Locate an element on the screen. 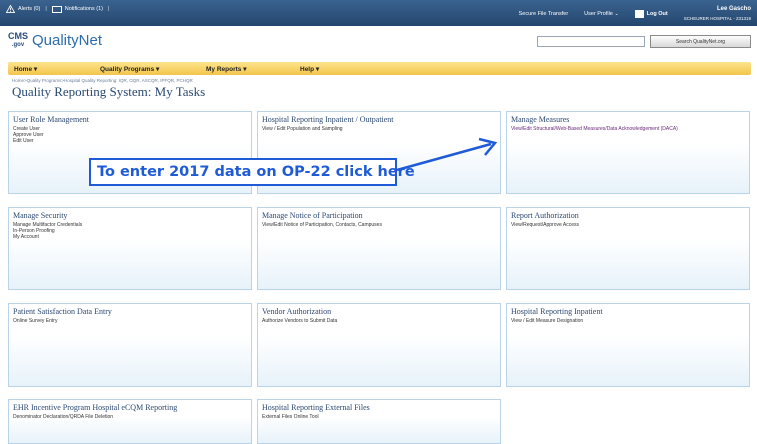  user-profile-link: User Profile ⌄ is located at coordinates (601, 14).